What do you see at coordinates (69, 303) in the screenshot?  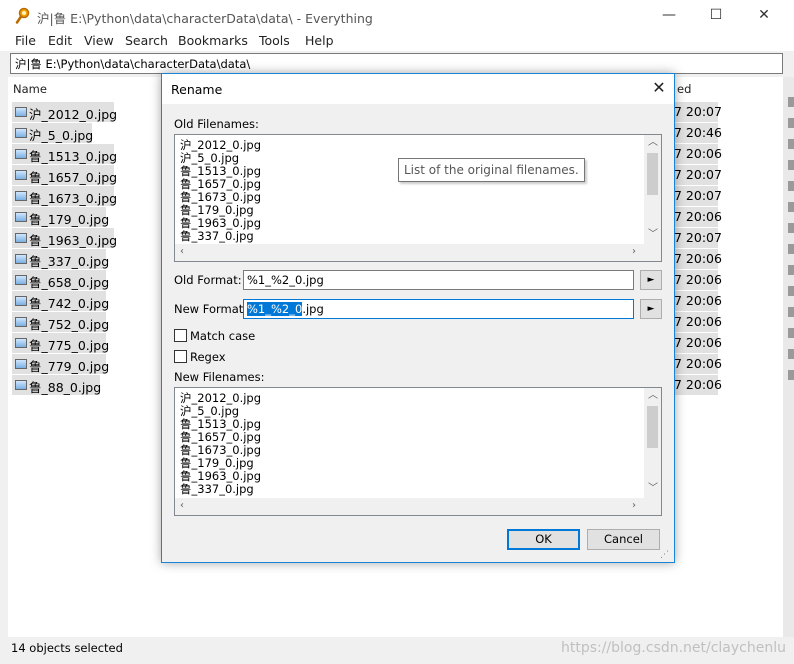 I see `file-name: 鲁_742_0.jpg` at bounding box center [69, 303].